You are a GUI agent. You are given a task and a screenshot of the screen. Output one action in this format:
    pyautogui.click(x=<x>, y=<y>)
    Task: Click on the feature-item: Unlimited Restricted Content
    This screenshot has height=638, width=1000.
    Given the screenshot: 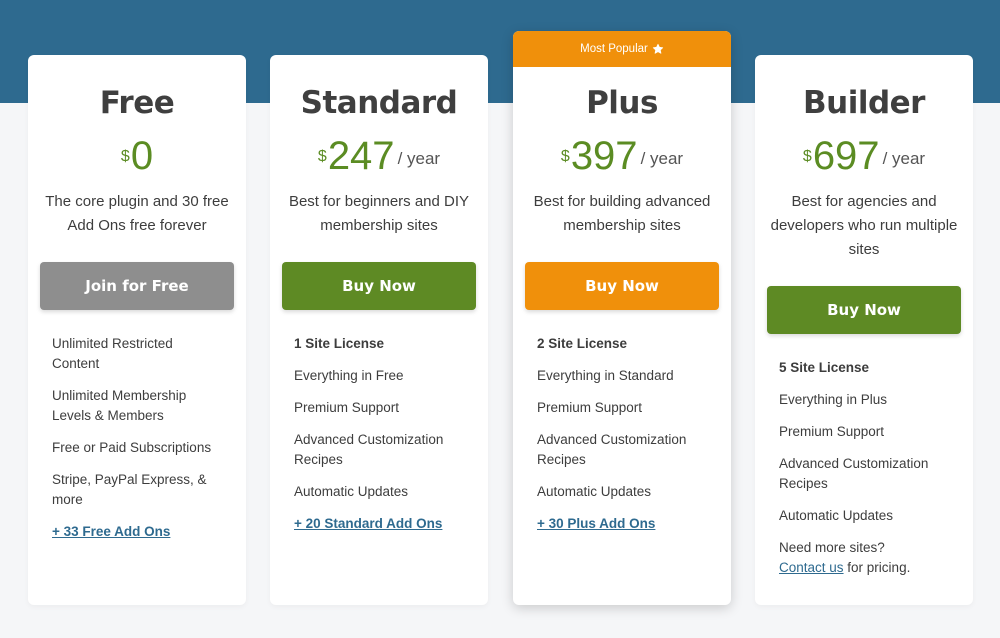 What is the action you would take?
    pyautogui.click(x=112, y=353)
    